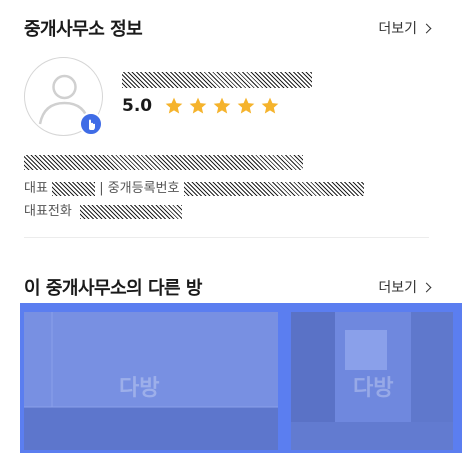 The height and width of the screenshot is (453, 462). Describe the element at coordinates (113, 288) in the screenshot. I see `other-rooms-title: 이 중개사무소의 다른 방` at that location.